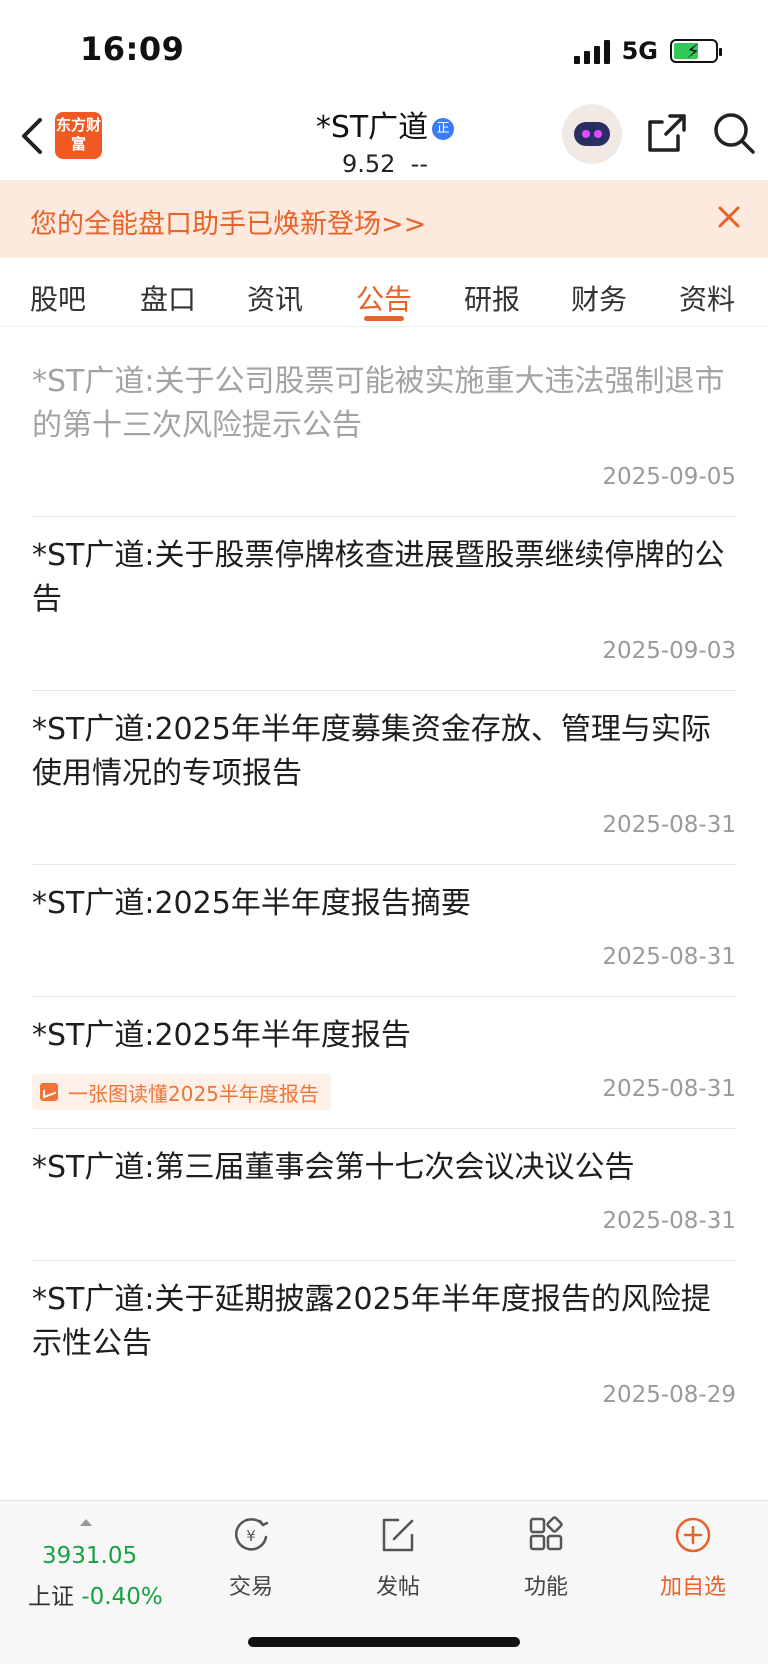 The width and height of the screenshot is (768, 1664). I want to click on functions-label: 功能, so click(545, 1587).